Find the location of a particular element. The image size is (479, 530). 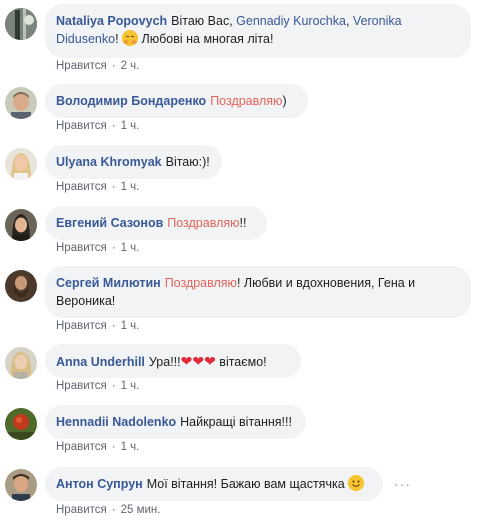

timestamp: 2 ч. is located at coordinates (130, 66).